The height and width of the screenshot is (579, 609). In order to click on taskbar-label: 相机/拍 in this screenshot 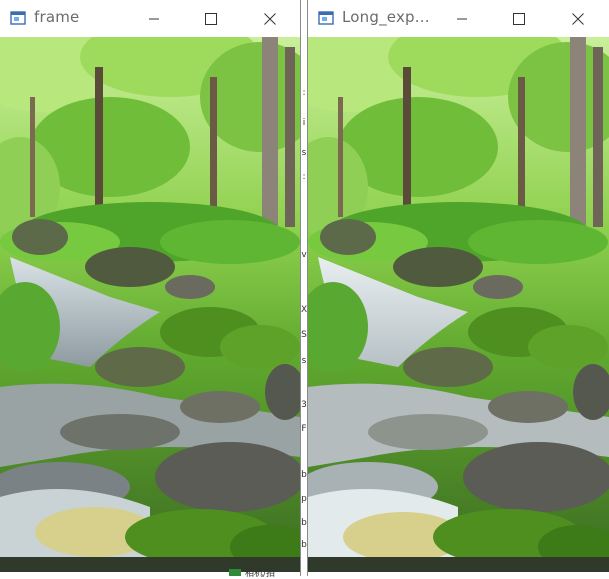, I will do `click(260, 574)`.